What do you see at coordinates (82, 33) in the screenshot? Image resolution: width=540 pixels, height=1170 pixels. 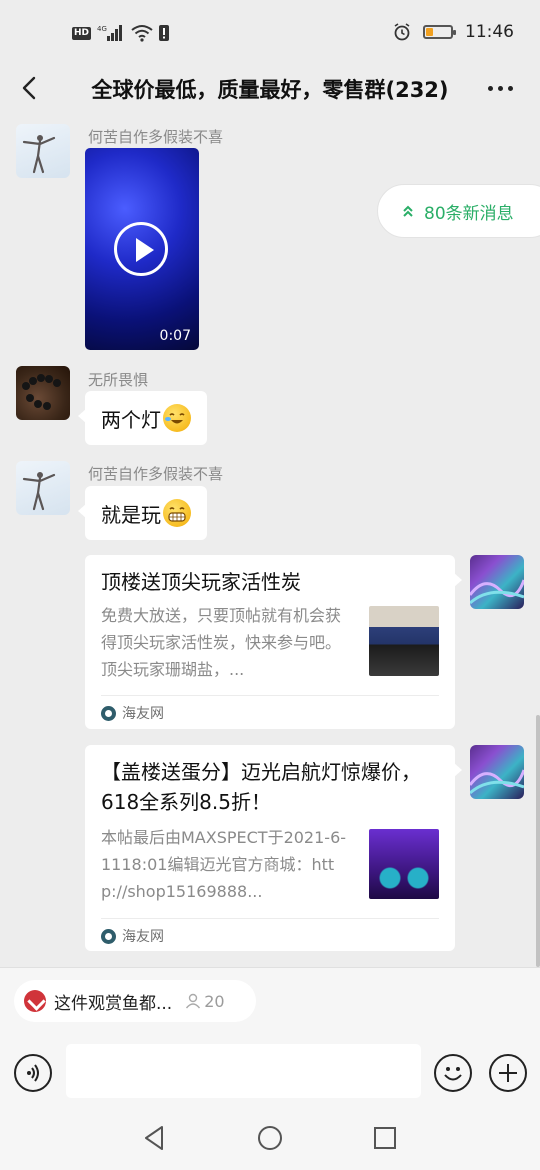 I see `hd-icon: HD` at bounding box center [82, 33].